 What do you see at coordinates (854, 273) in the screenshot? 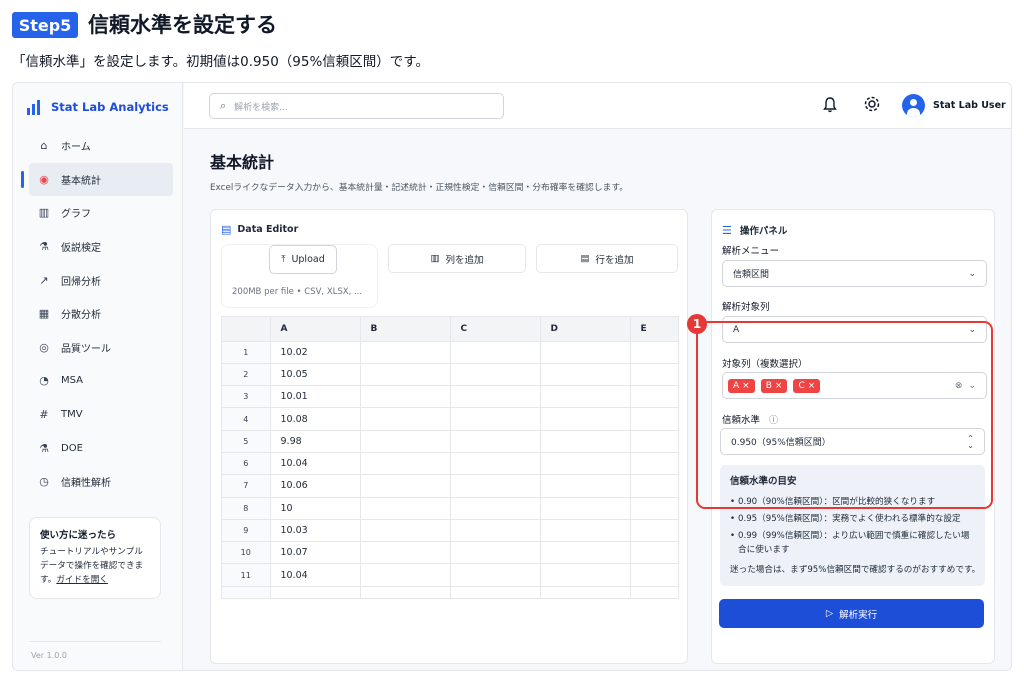
I see `analysis-menu-select: 信頼区間 ⌄` at bounding box center [854, 273].